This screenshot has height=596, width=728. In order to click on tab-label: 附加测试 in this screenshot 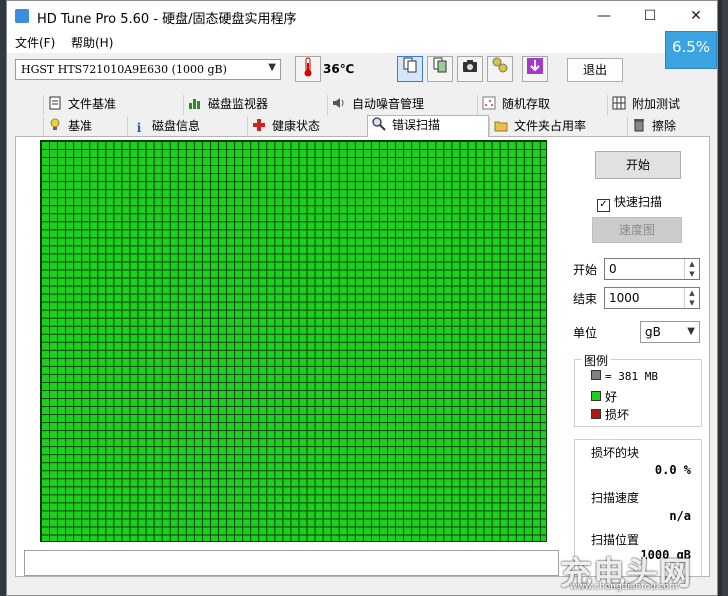, I will do `click(656, 104)`.